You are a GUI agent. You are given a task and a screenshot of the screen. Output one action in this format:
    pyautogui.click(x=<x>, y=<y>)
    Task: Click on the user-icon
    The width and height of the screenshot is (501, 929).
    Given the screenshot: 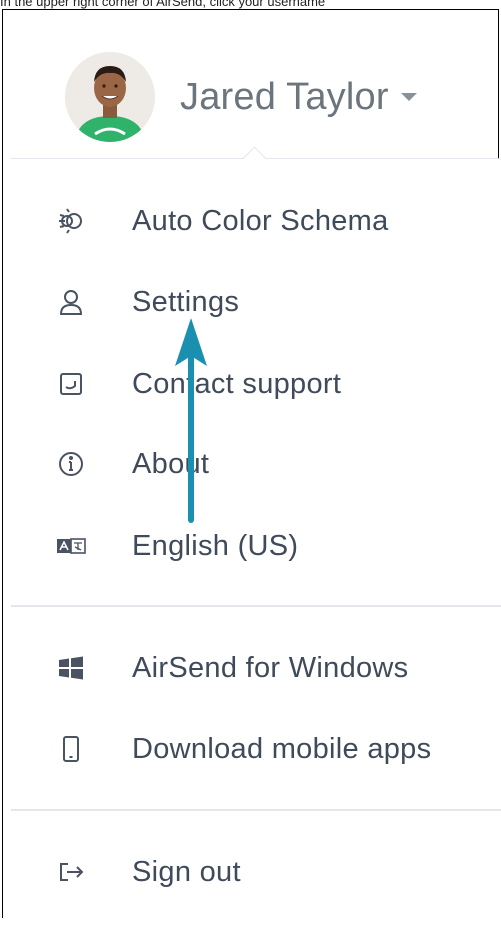 What is the action you would take?
    pyautogui.click(x=71, y=302)
    